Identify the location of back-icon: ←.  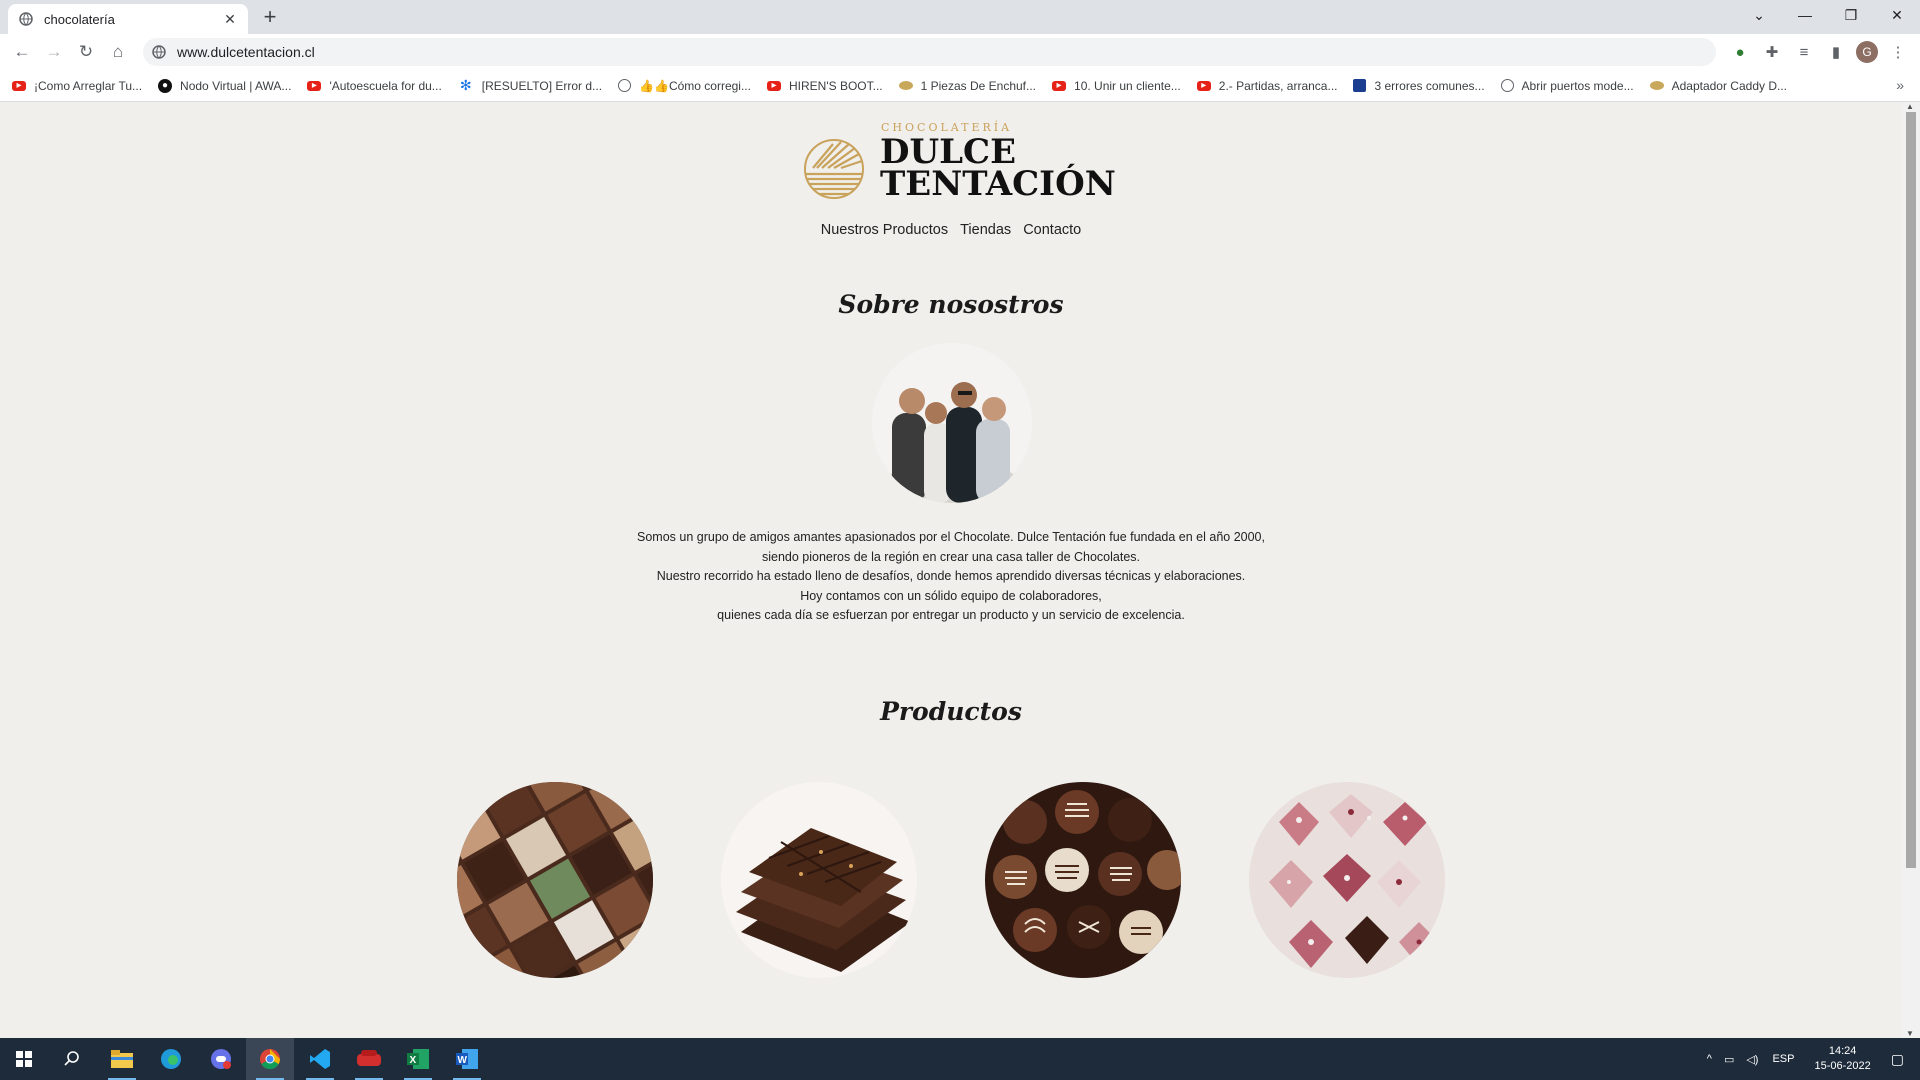
(22, 52).